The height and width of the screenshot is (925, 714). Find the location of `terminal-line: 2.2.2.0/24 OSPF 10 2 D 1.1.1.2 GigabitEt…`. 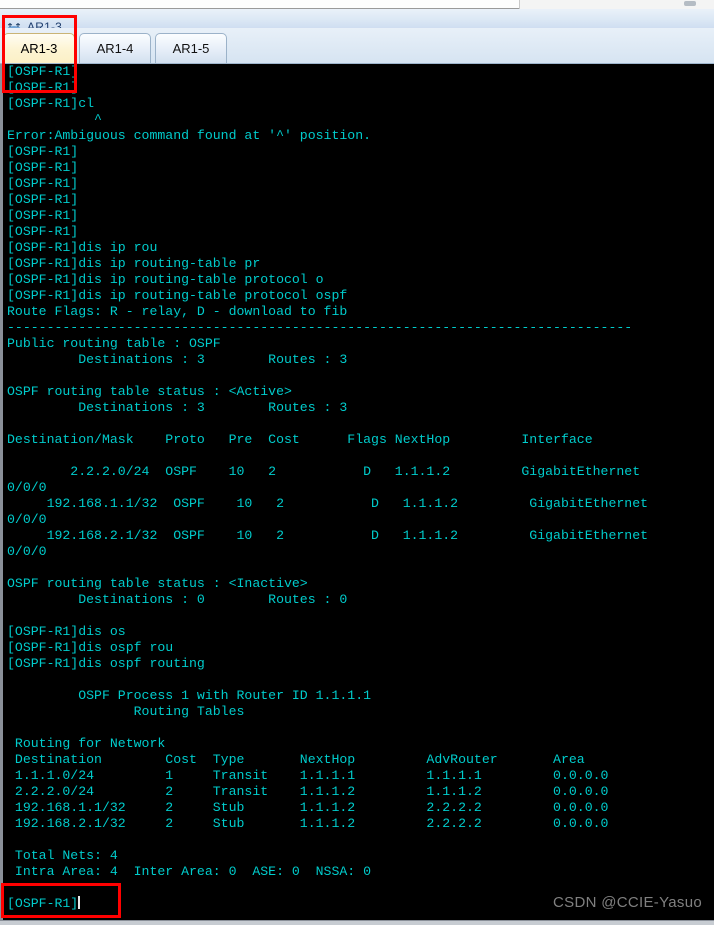

terminal-line: 2.2.2.0/24 OSPF 10 2 D 1.1.1.2 GigabitEt… is located at coordinates (324, 471).